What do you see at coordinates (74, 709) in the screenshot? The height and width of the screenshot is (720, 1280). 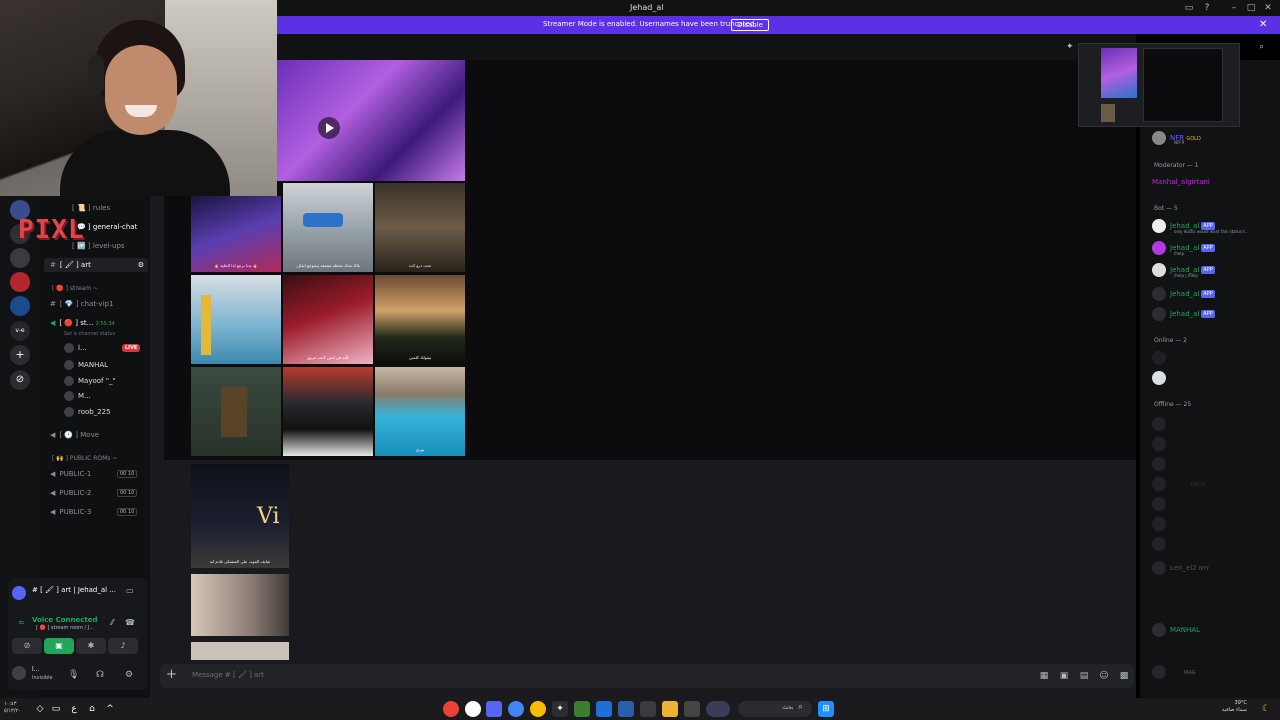 I see `language-icon: ع` at bounding box center [74, 709].